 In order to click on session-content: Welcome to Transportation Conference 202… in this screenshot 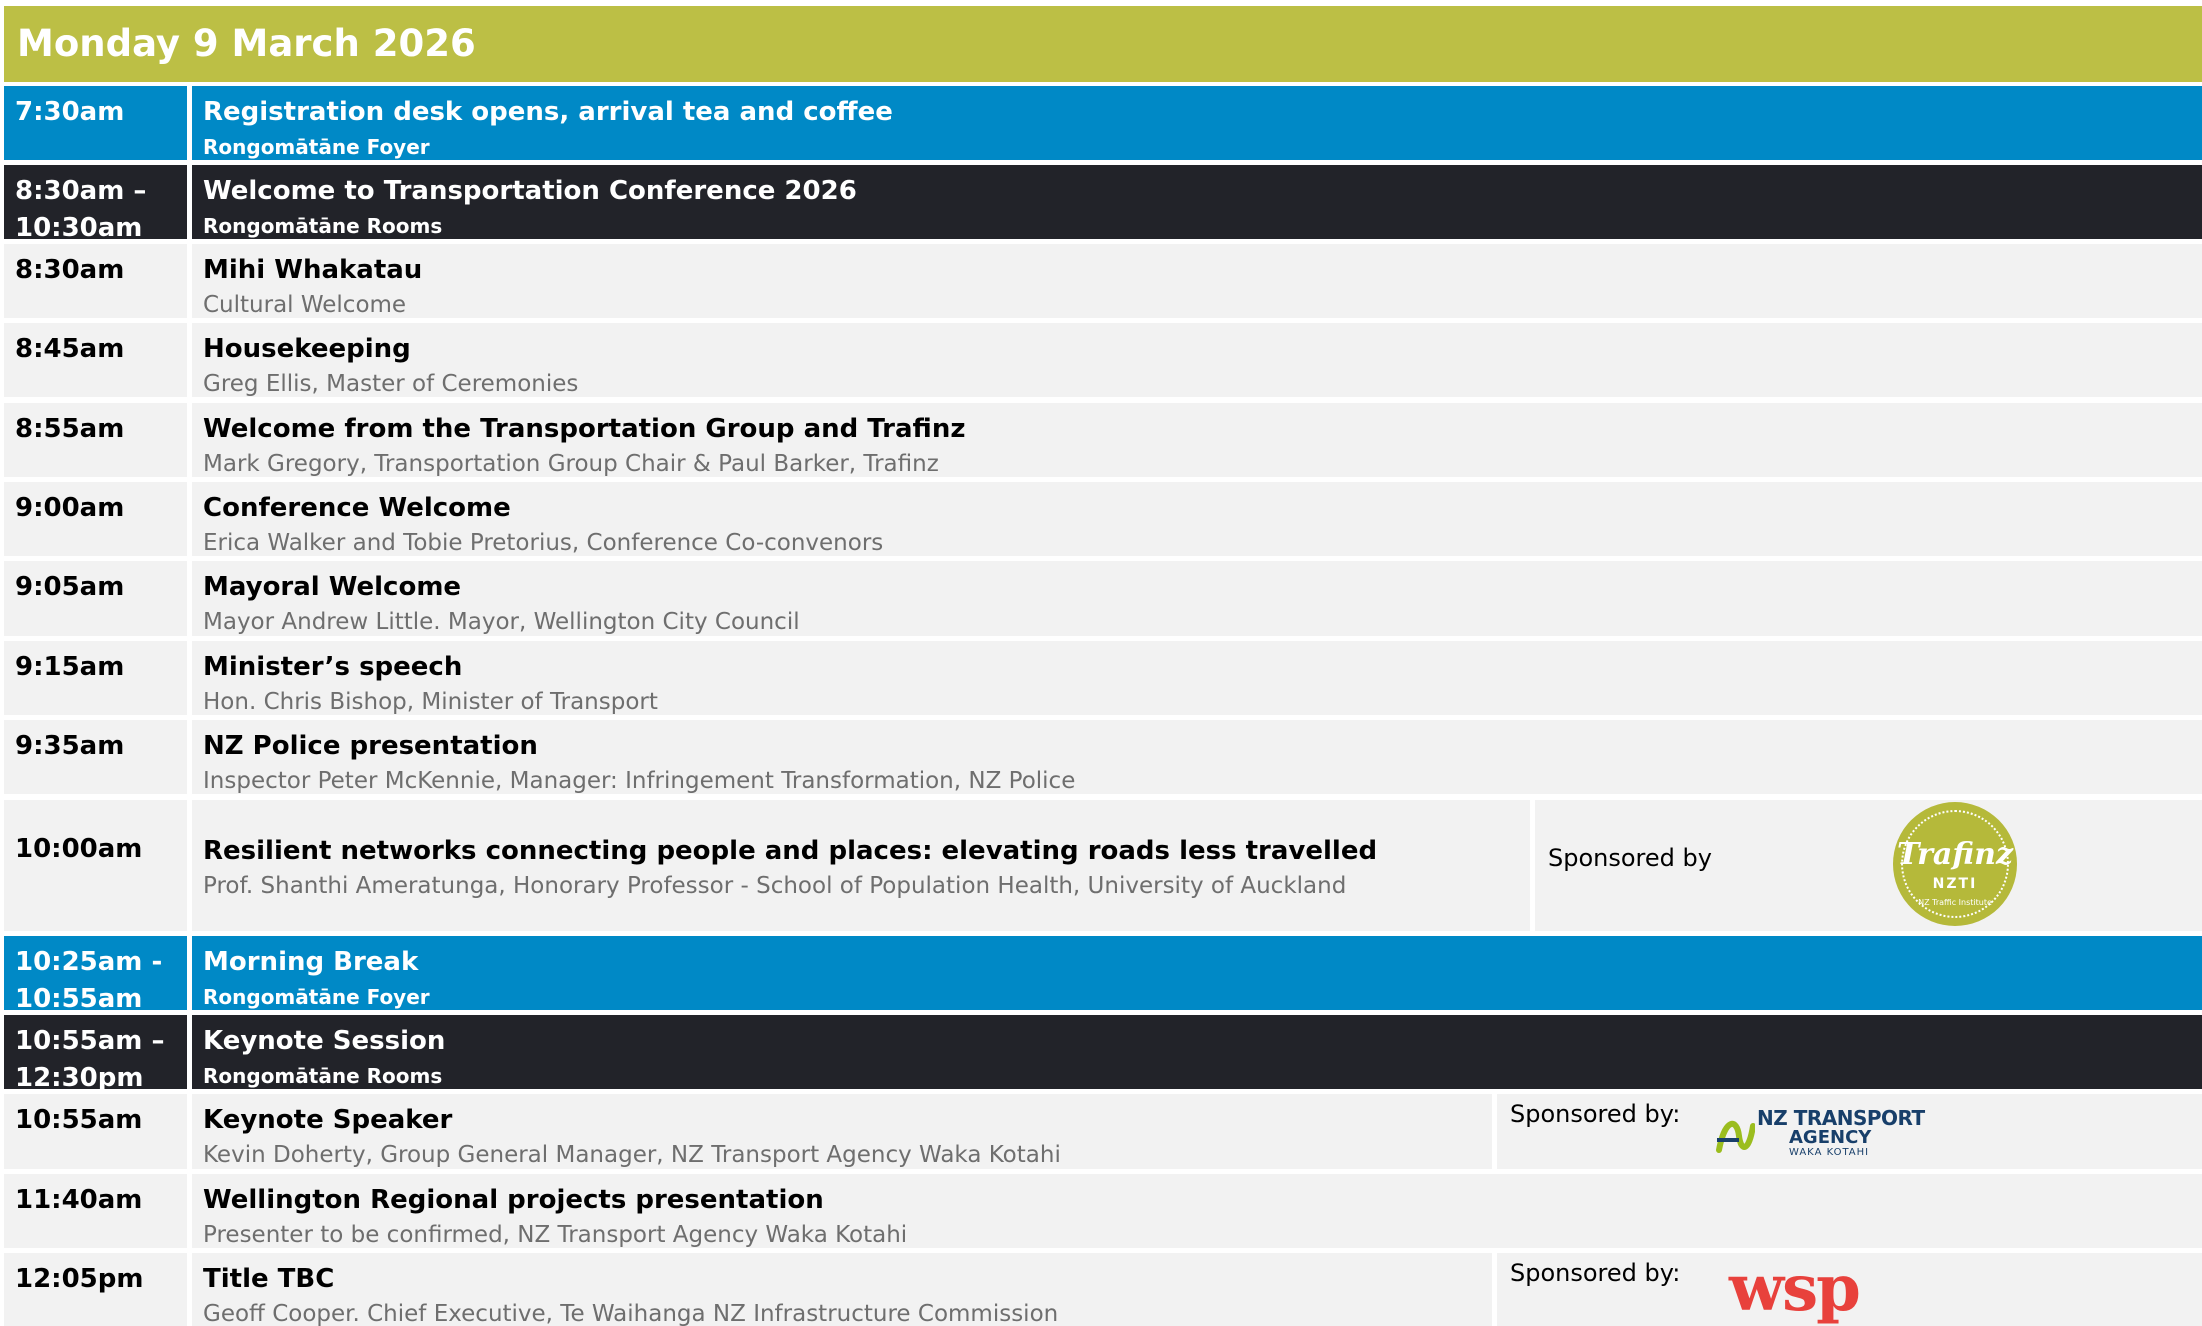, I will do `click(1197, 202)`.